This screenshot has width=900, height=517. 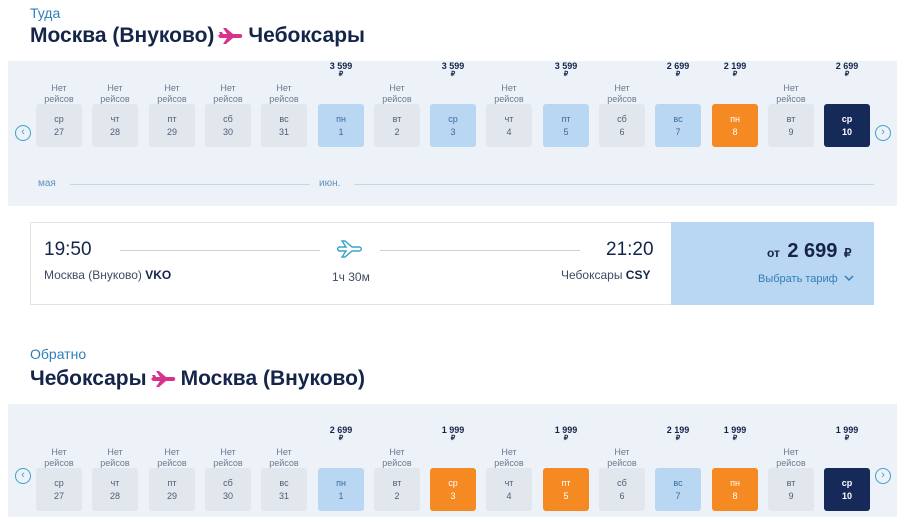 I want to click on day-number: 8, so click(x=735, y=132).